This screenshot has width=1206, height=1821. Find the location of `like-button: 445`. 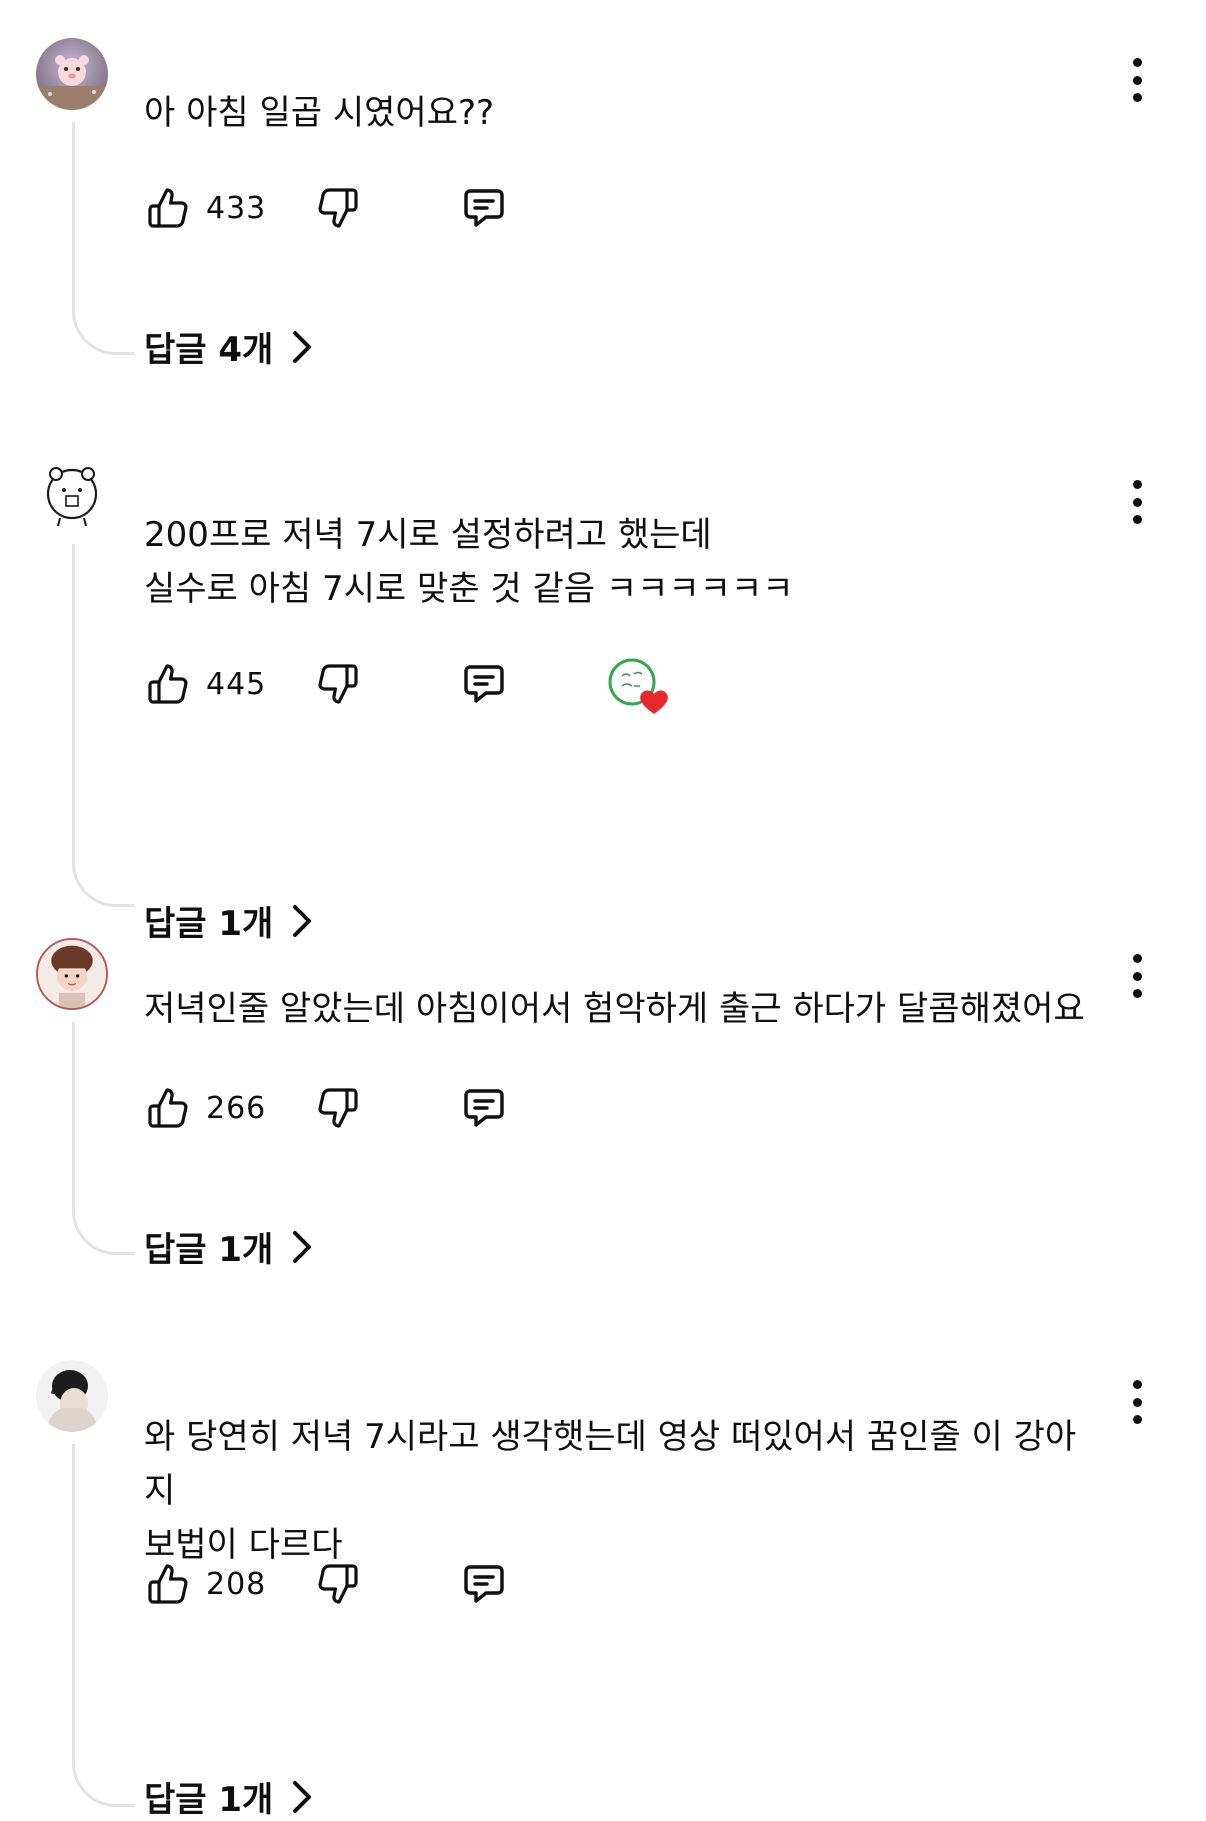

like-button: 445 is located at coordinates (205, 684).